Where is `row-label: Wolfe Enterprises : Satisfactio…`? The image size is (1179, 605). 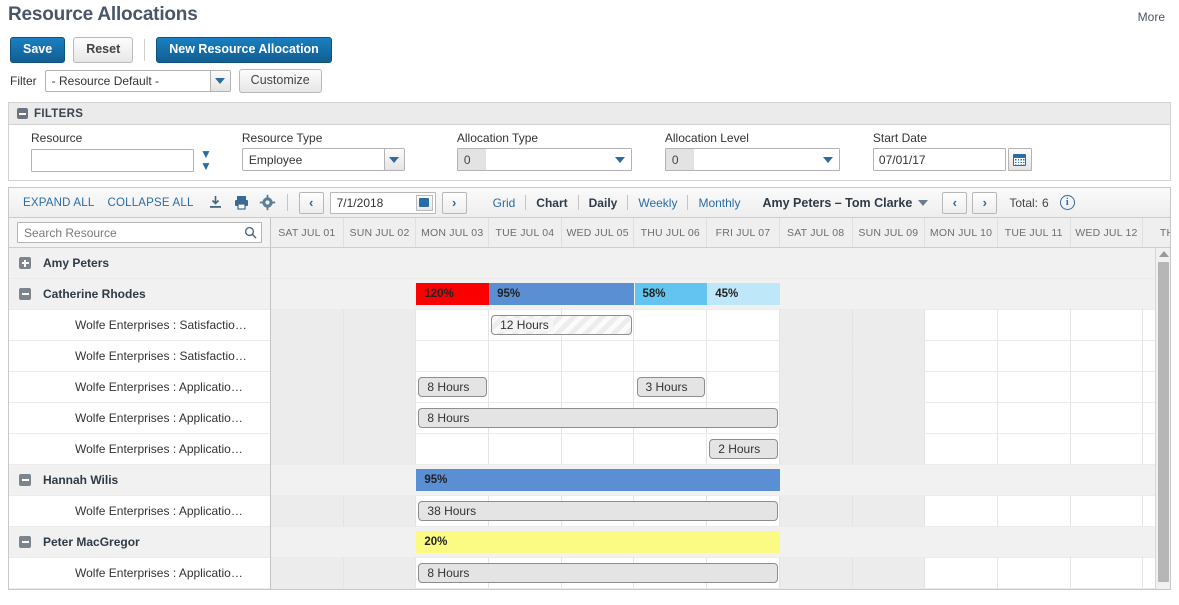 row-label: Wolfe Enterprises : Satisfactio… is located at coordinates (161, 325).